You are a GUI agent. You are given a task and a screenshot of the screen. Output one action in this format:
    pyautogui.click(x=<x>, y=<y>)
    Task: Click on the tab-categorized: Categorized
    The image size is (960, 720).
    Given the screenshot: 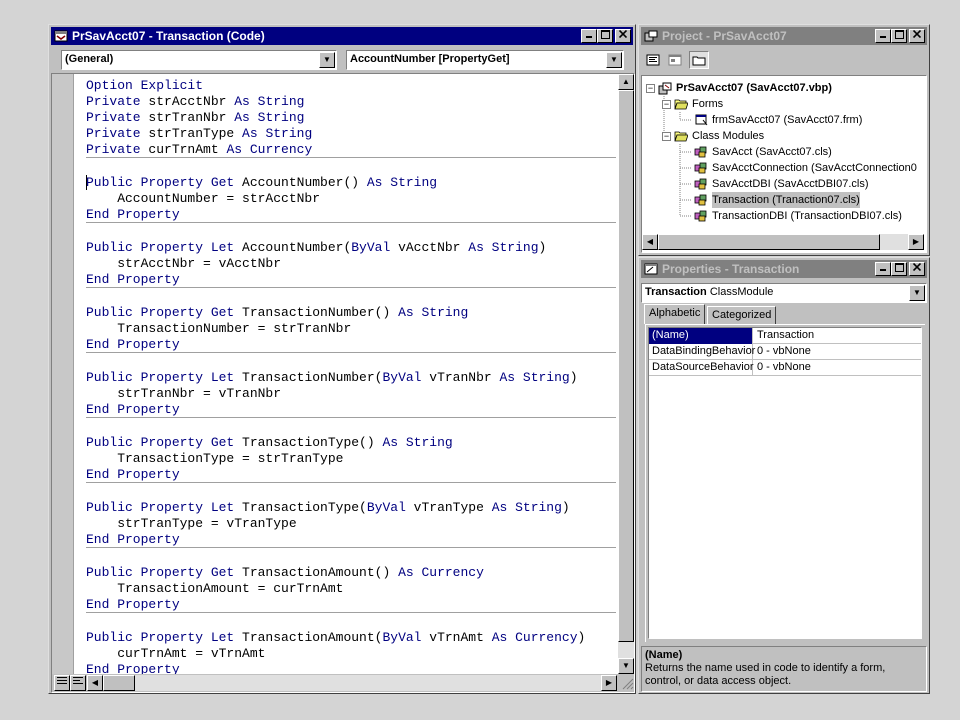 What is the action you would take?
    pyautogui.click(x=742, y=315)
    